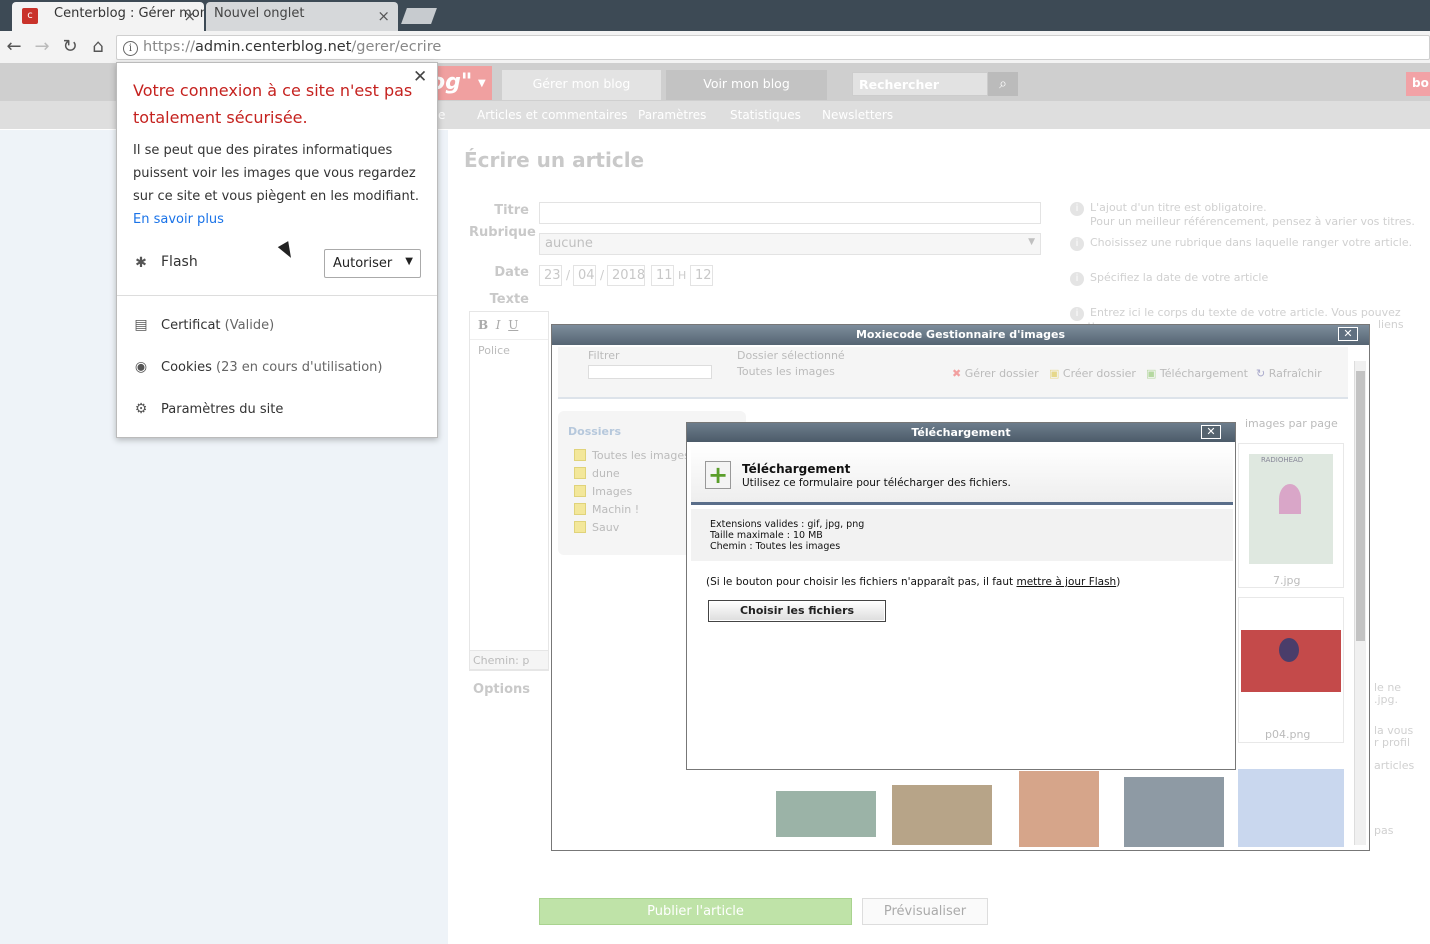 The height and width of the screenshot is (944, 1430). What do you see at coordinates (1360, 506) in the screenshot?
I see `scrollbar-thumb` at bounding box center [1360, 506].